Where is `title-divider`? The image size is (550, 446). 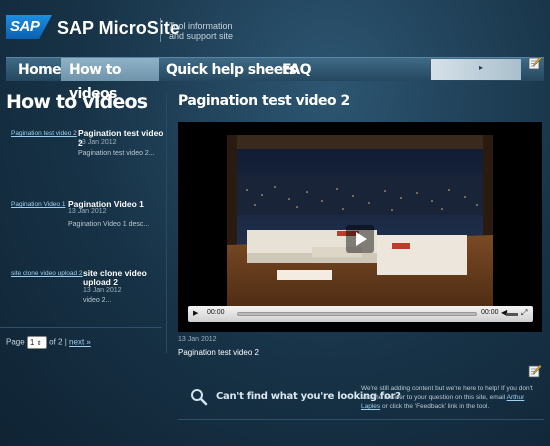
title-divider is located at coordinates (160, 30).